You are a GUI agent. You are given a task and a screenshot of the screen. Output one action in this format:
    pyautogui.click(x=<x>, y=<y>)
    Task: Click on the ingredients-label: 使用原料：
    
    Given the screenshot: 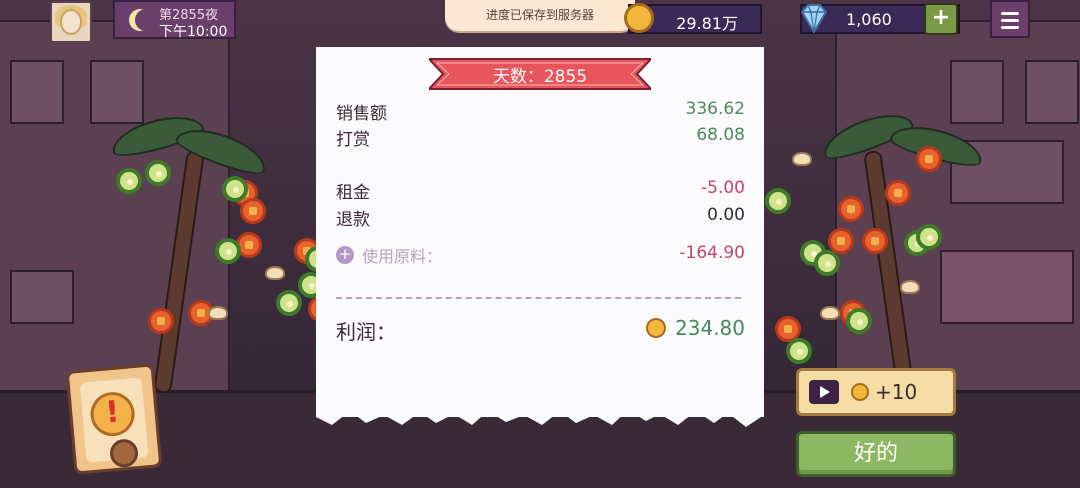 What is the action you would take?
    pyautogui.click(x=402, y=255)
    